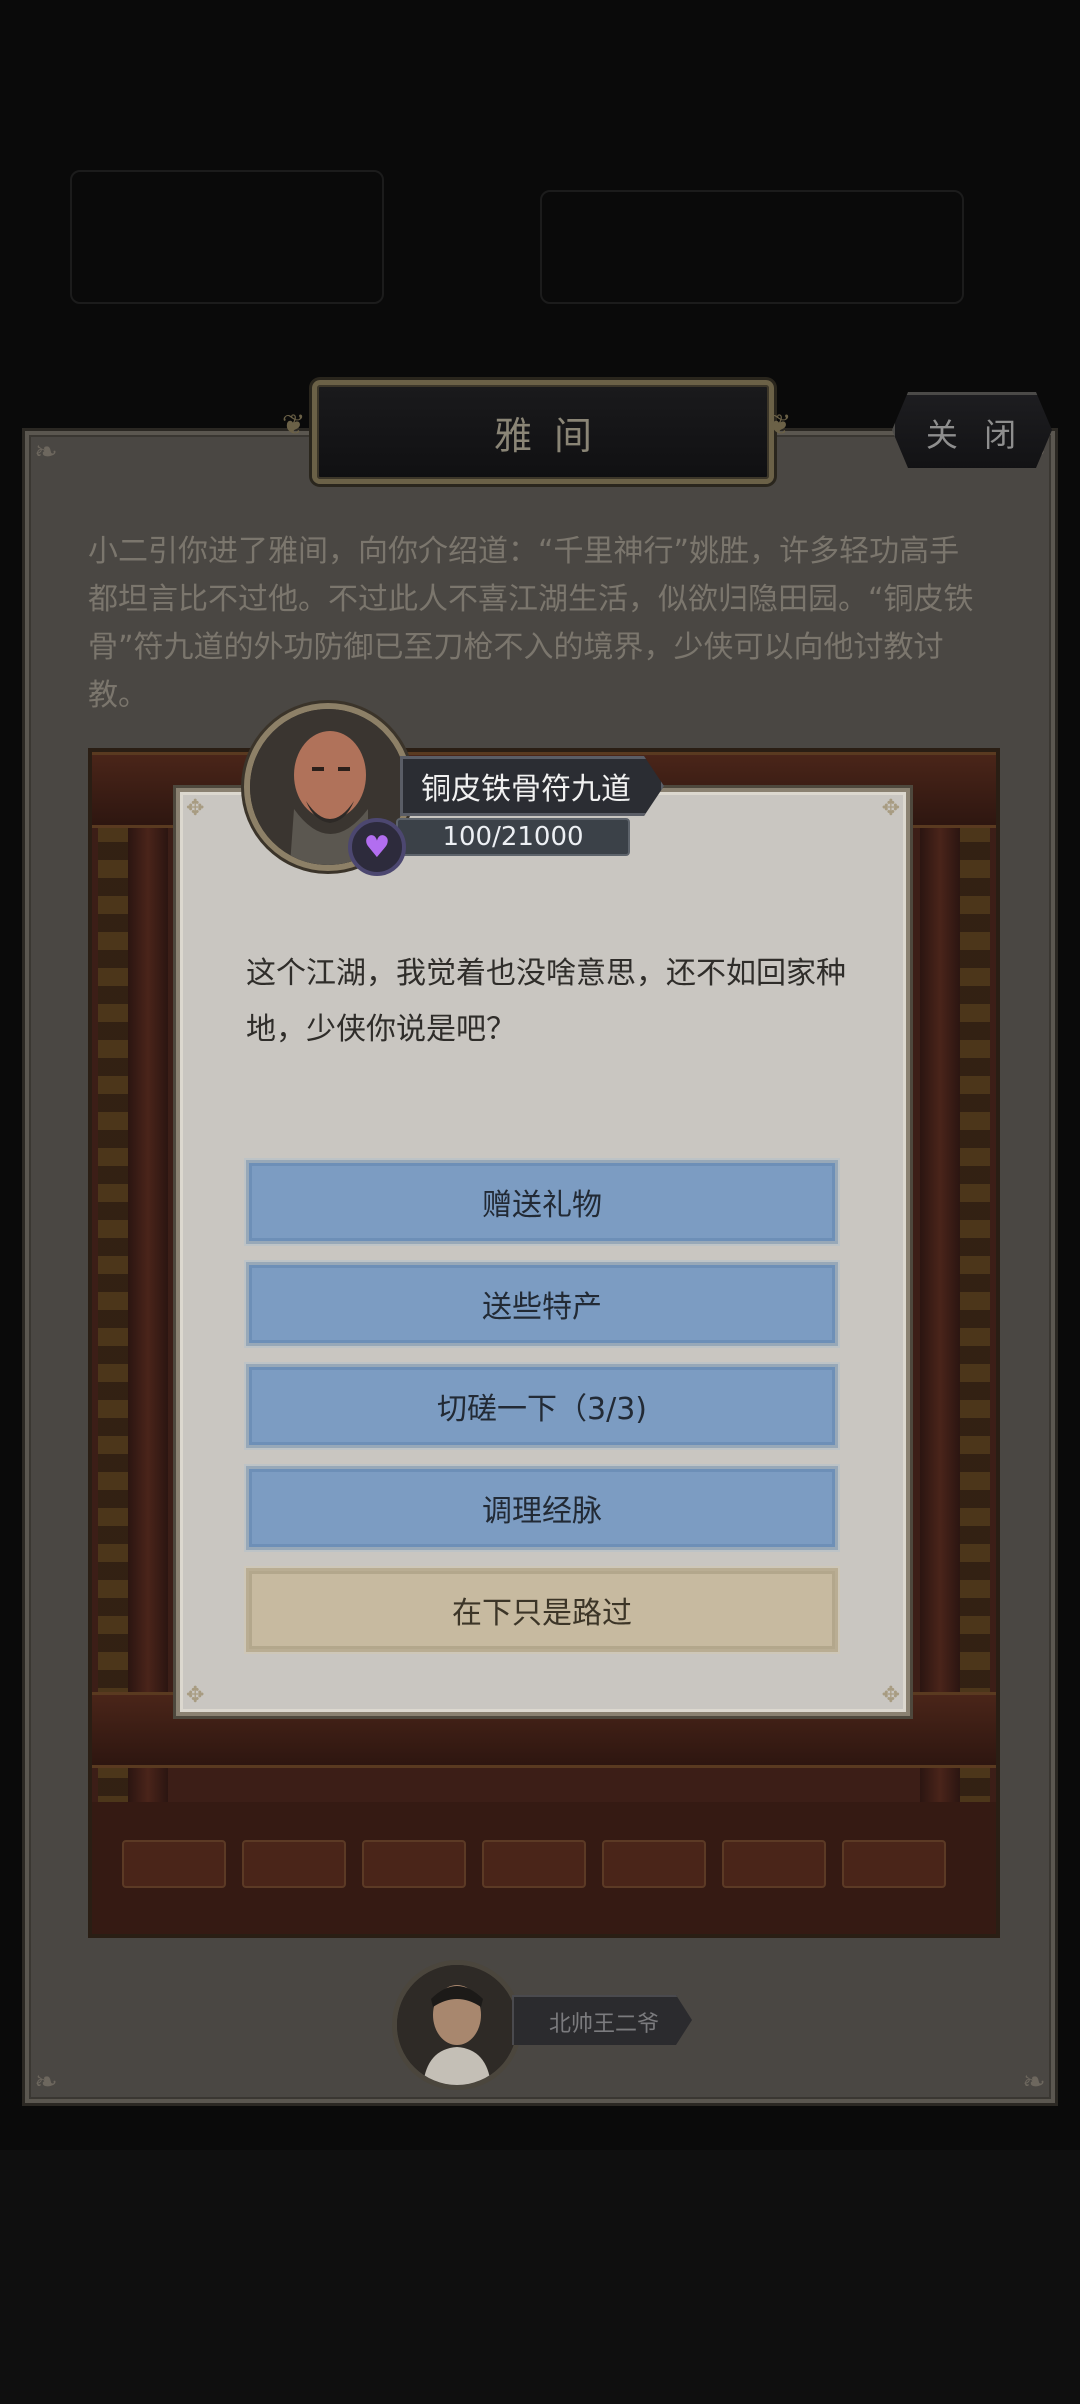  I want to click on player-portrait, so click(457, 2025).